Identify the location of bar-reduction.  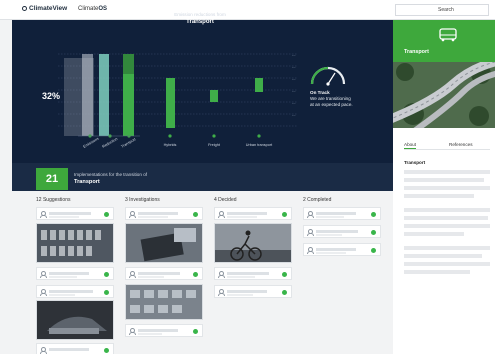
(104, 95).